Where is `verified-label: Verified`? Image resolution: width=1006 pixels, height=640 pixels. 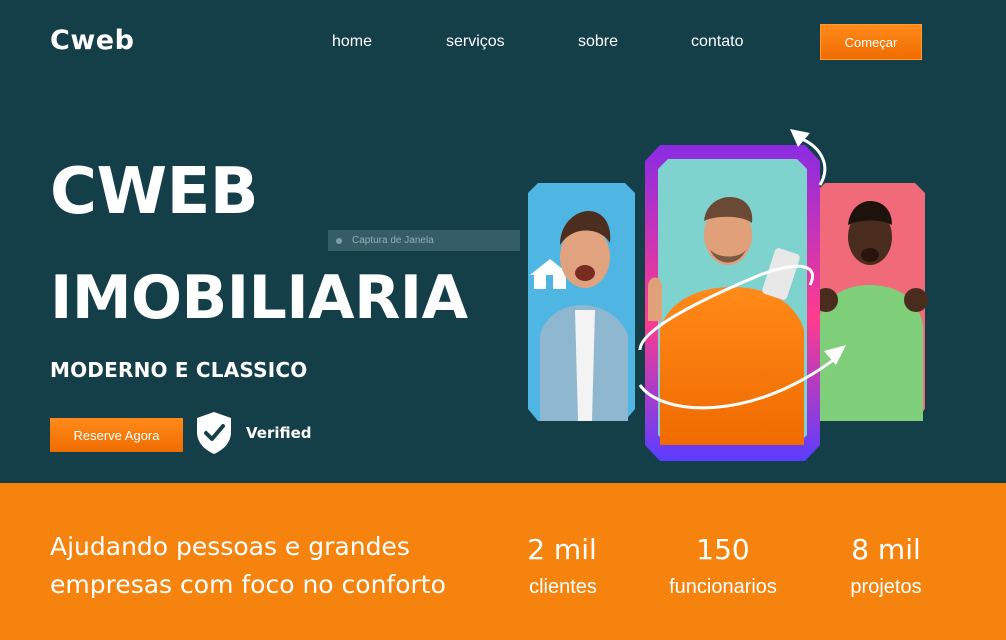
verified-label: Verified is located at coordinates (279, 433).